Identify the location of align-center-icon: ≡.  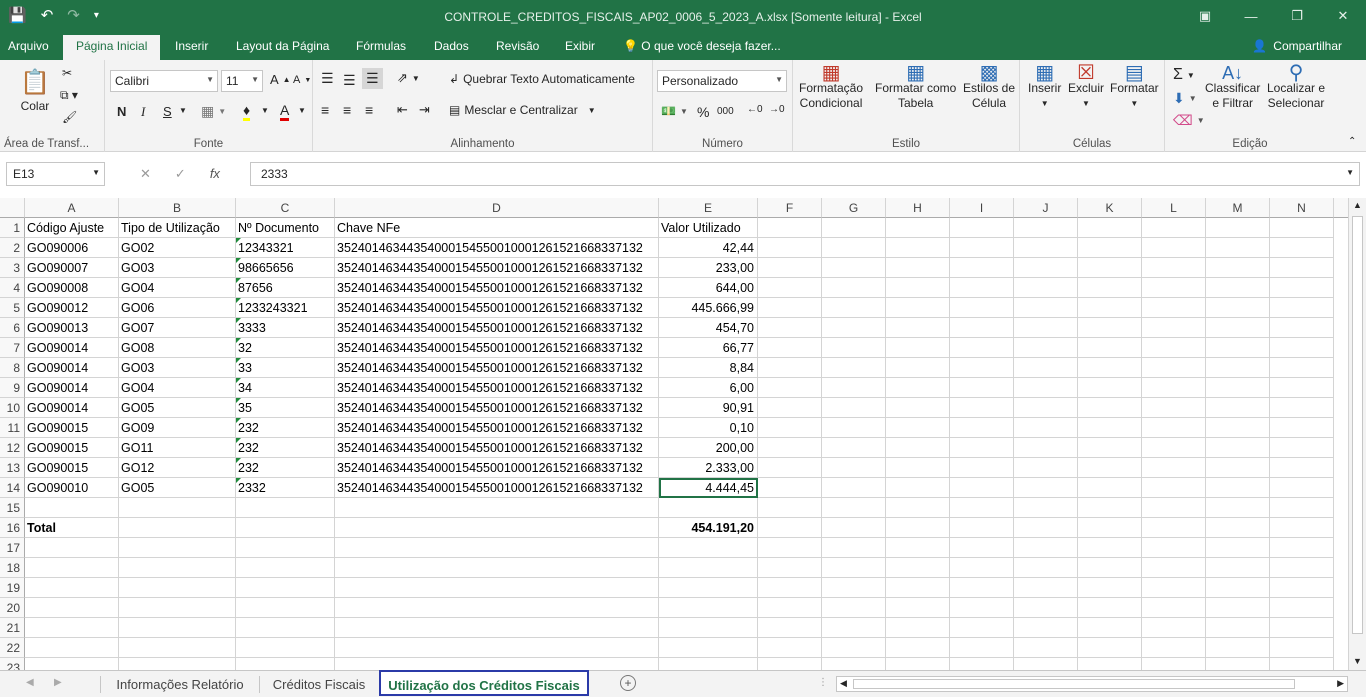
(347, 110).